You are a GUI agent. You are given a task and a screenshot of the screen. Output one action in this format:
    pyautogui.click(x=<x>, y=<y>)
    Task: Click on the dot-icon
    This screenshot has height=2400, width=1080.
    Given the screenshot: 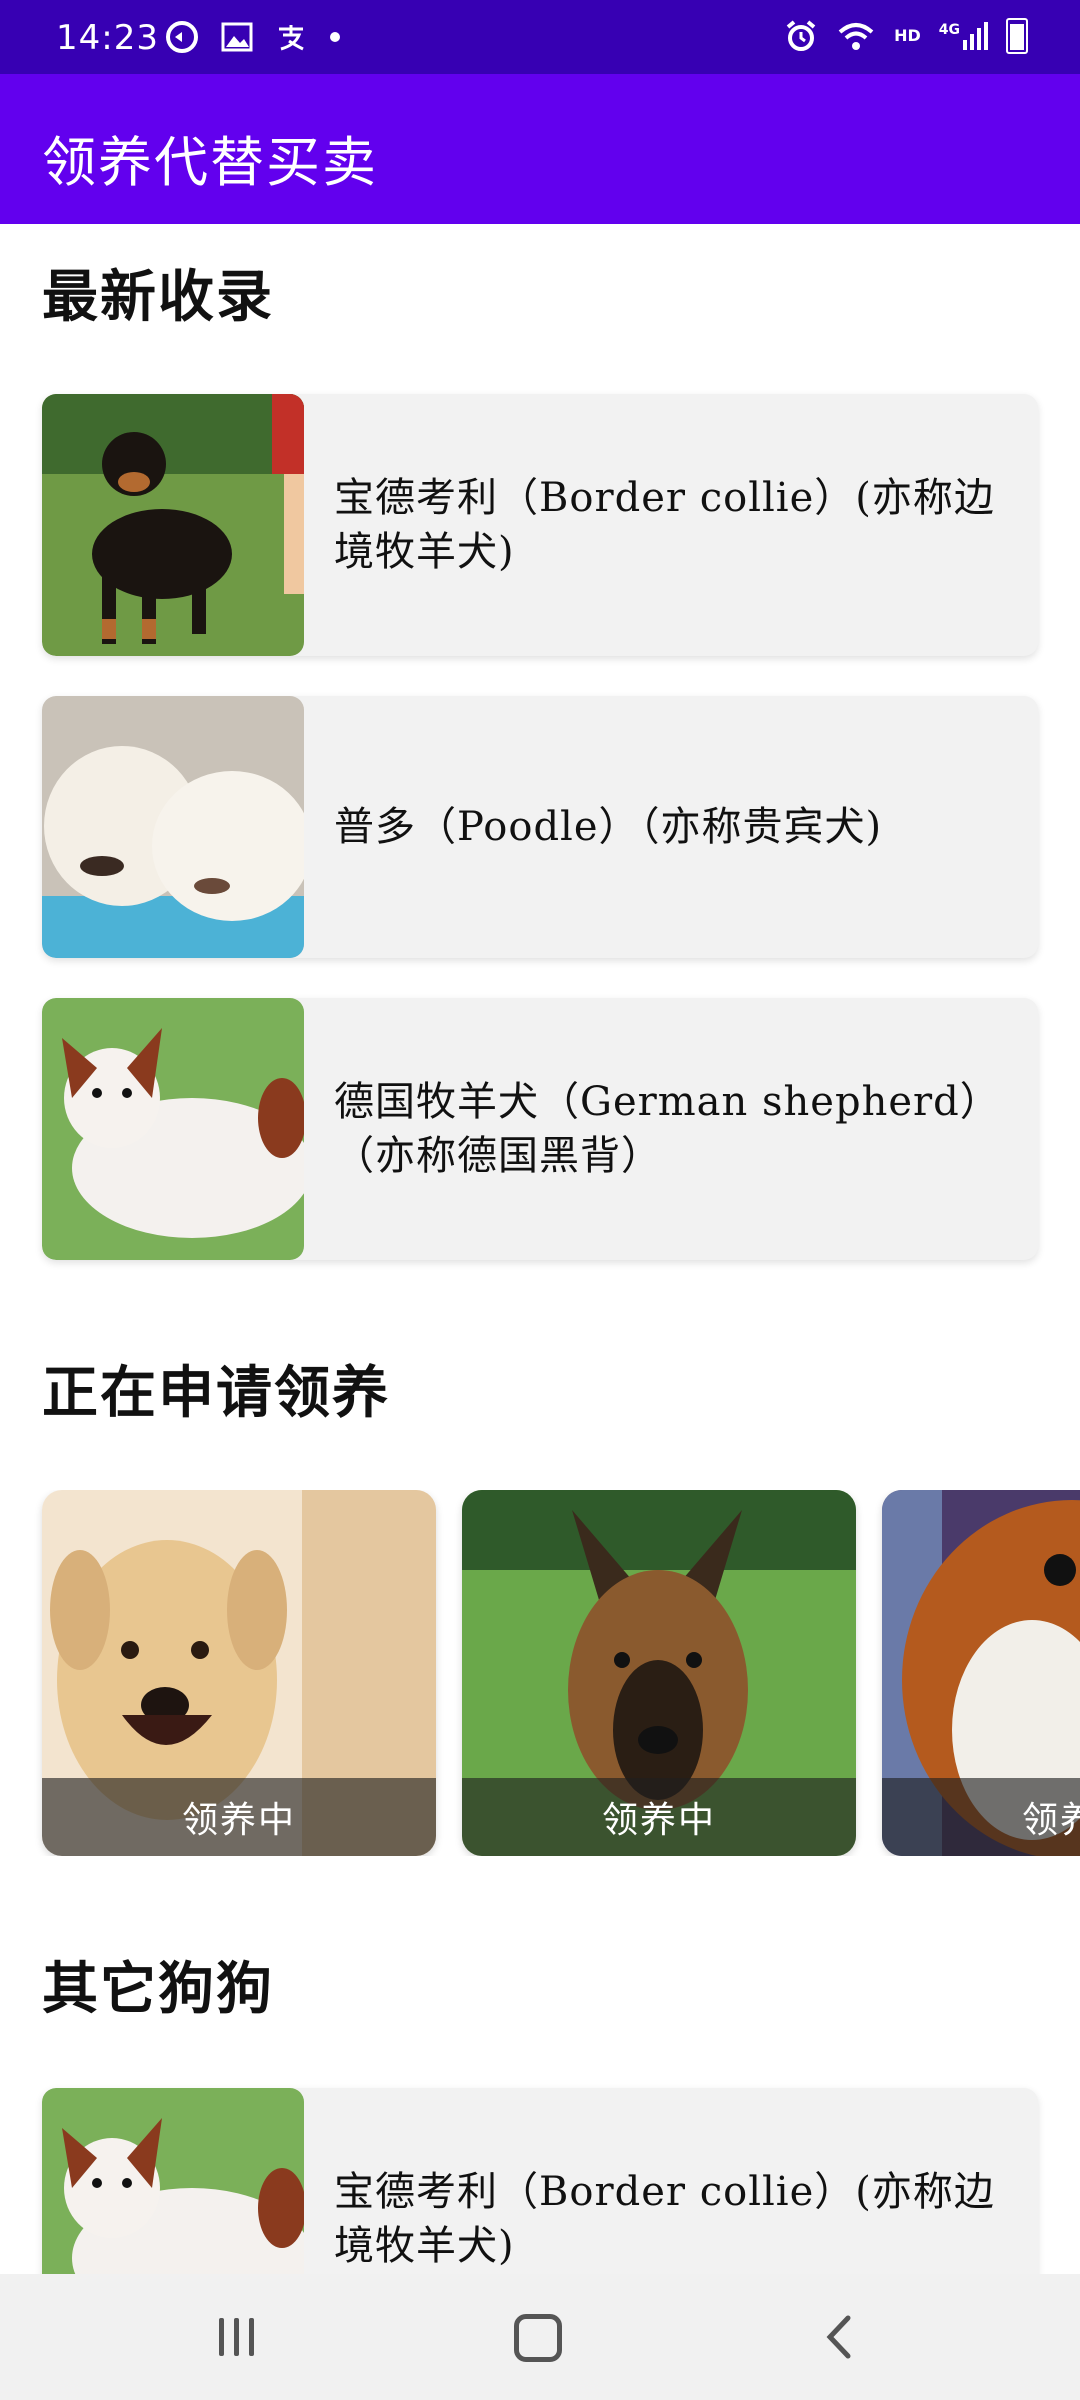 What is the action you would take?
    pyautogui.click(x=335, y=37)
    